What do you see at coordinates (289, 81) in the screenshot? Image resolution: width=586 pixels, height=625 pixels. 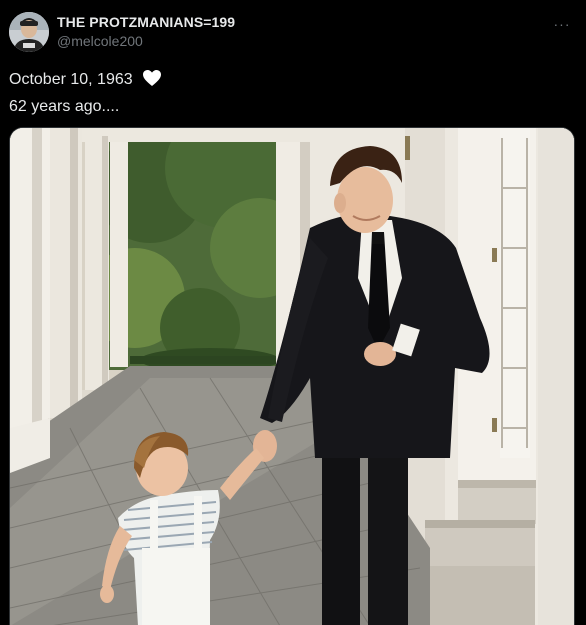 I see `post-text-line-1: October 10, 1963` at bounding box center [289, 81].